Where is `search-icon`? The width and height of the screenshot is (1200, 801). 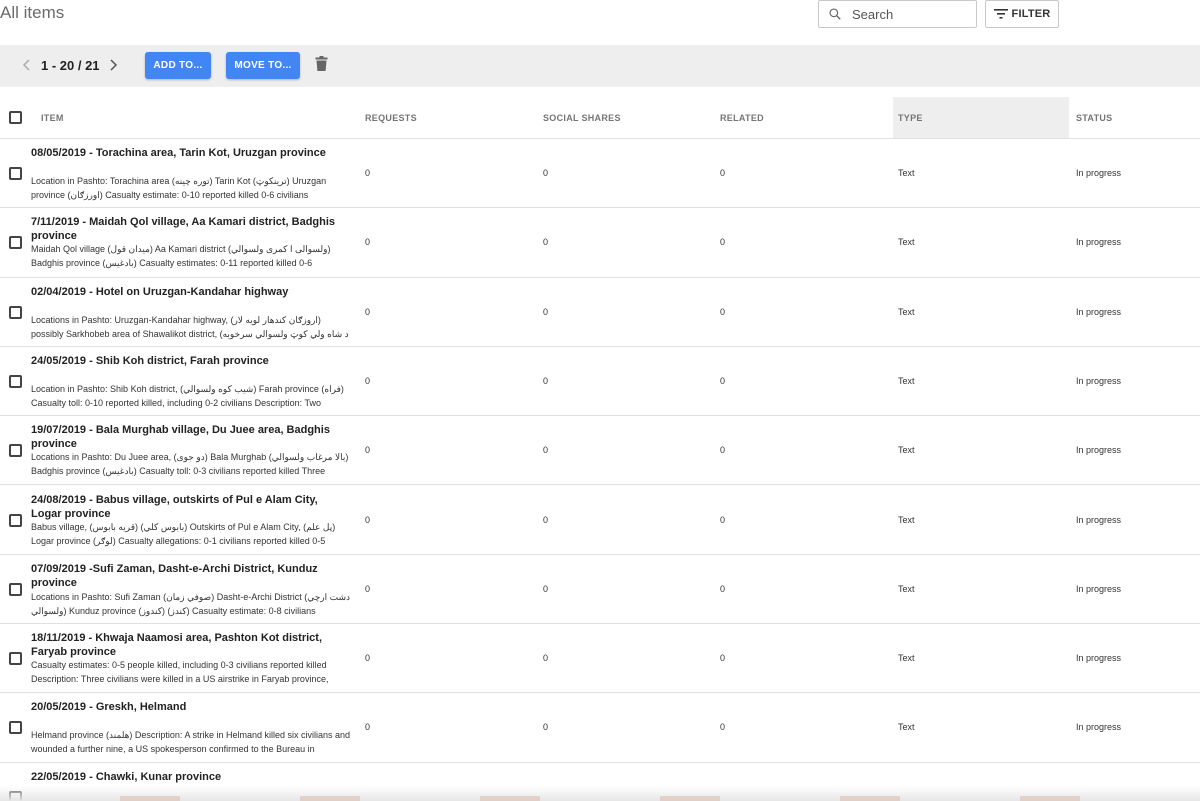 search-icon is located at coordinates (835, 14).